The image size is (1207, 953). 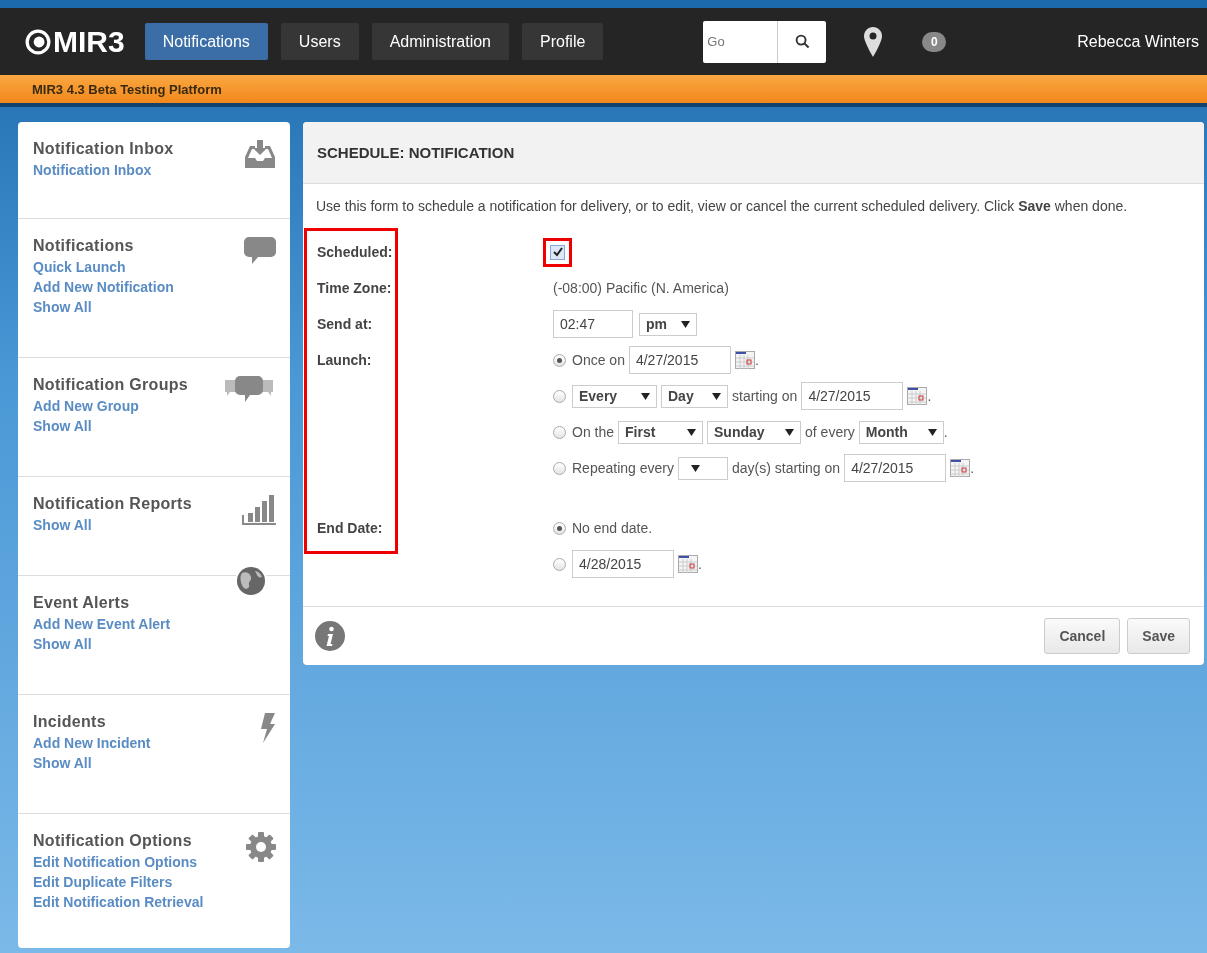 What do you see at coordinates (111, 385) in the screenshot?
I see `section-title: Notification Groups` at bounding box center [111, 385].